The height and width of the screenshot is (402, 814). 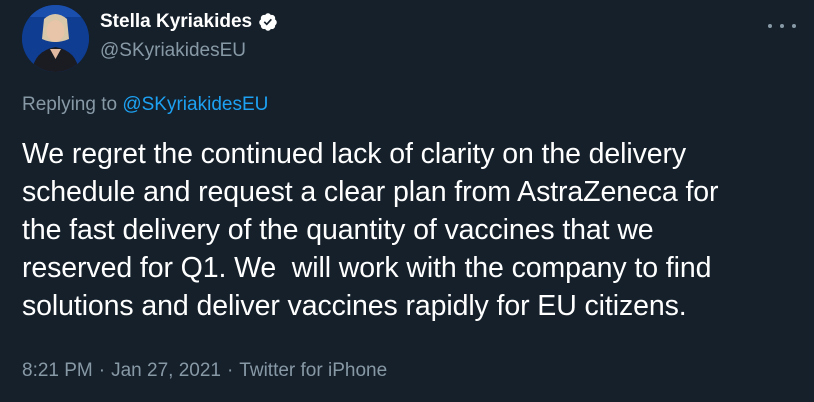 I want to click on author-name-row: Stella Kyriakides, so click(x=189, y=22).